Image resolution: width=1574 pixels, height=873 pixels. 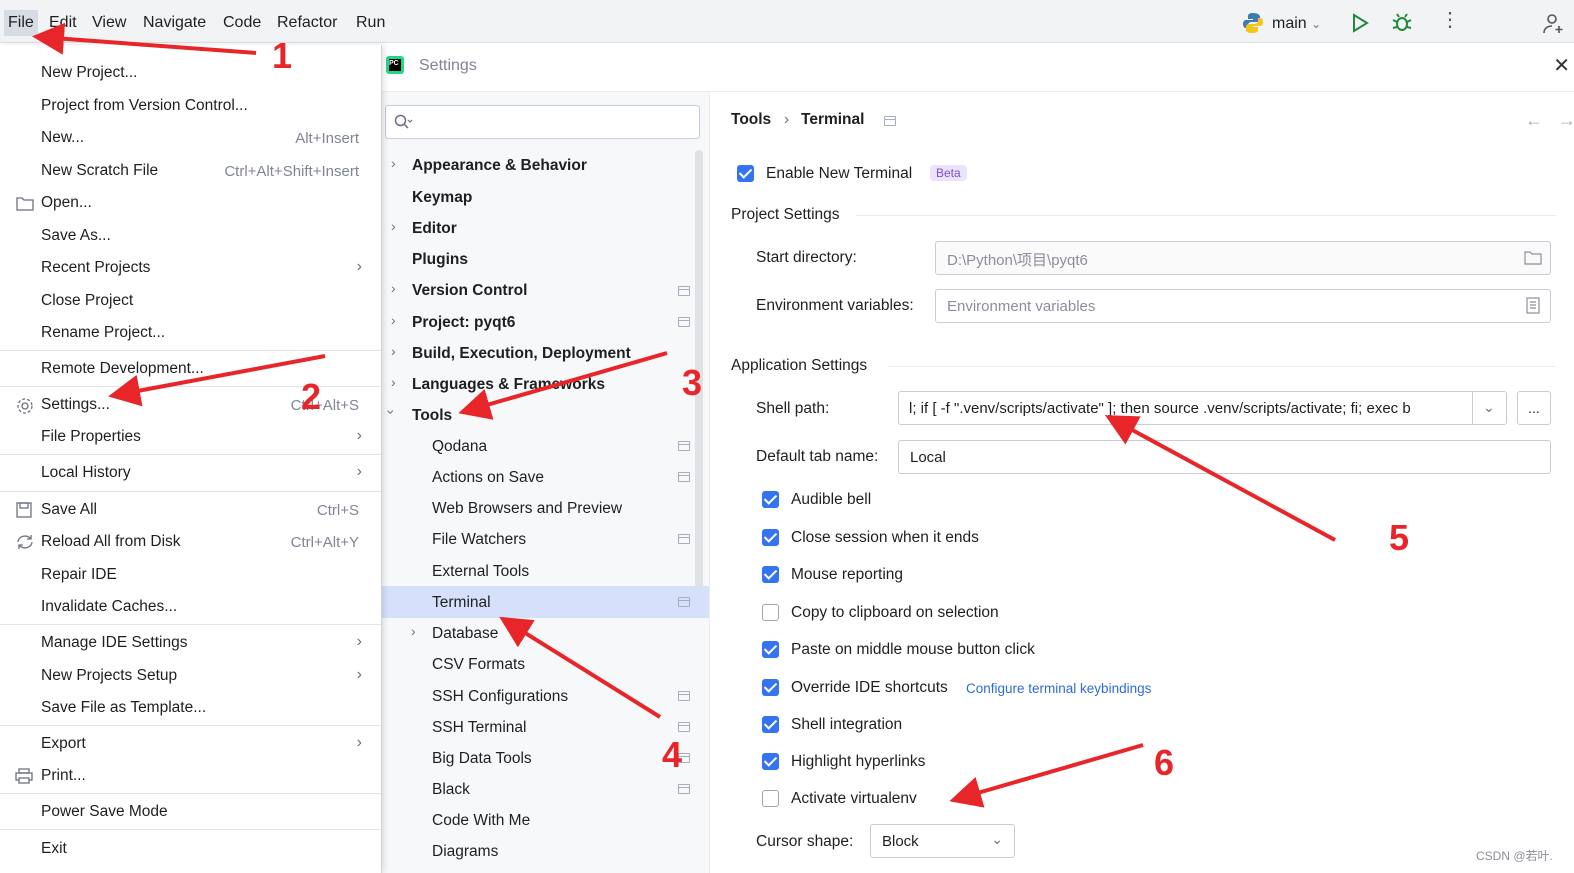 I want to click on tree-item-big-data-tools: Big Data Tools, so click(x=482, y=759).